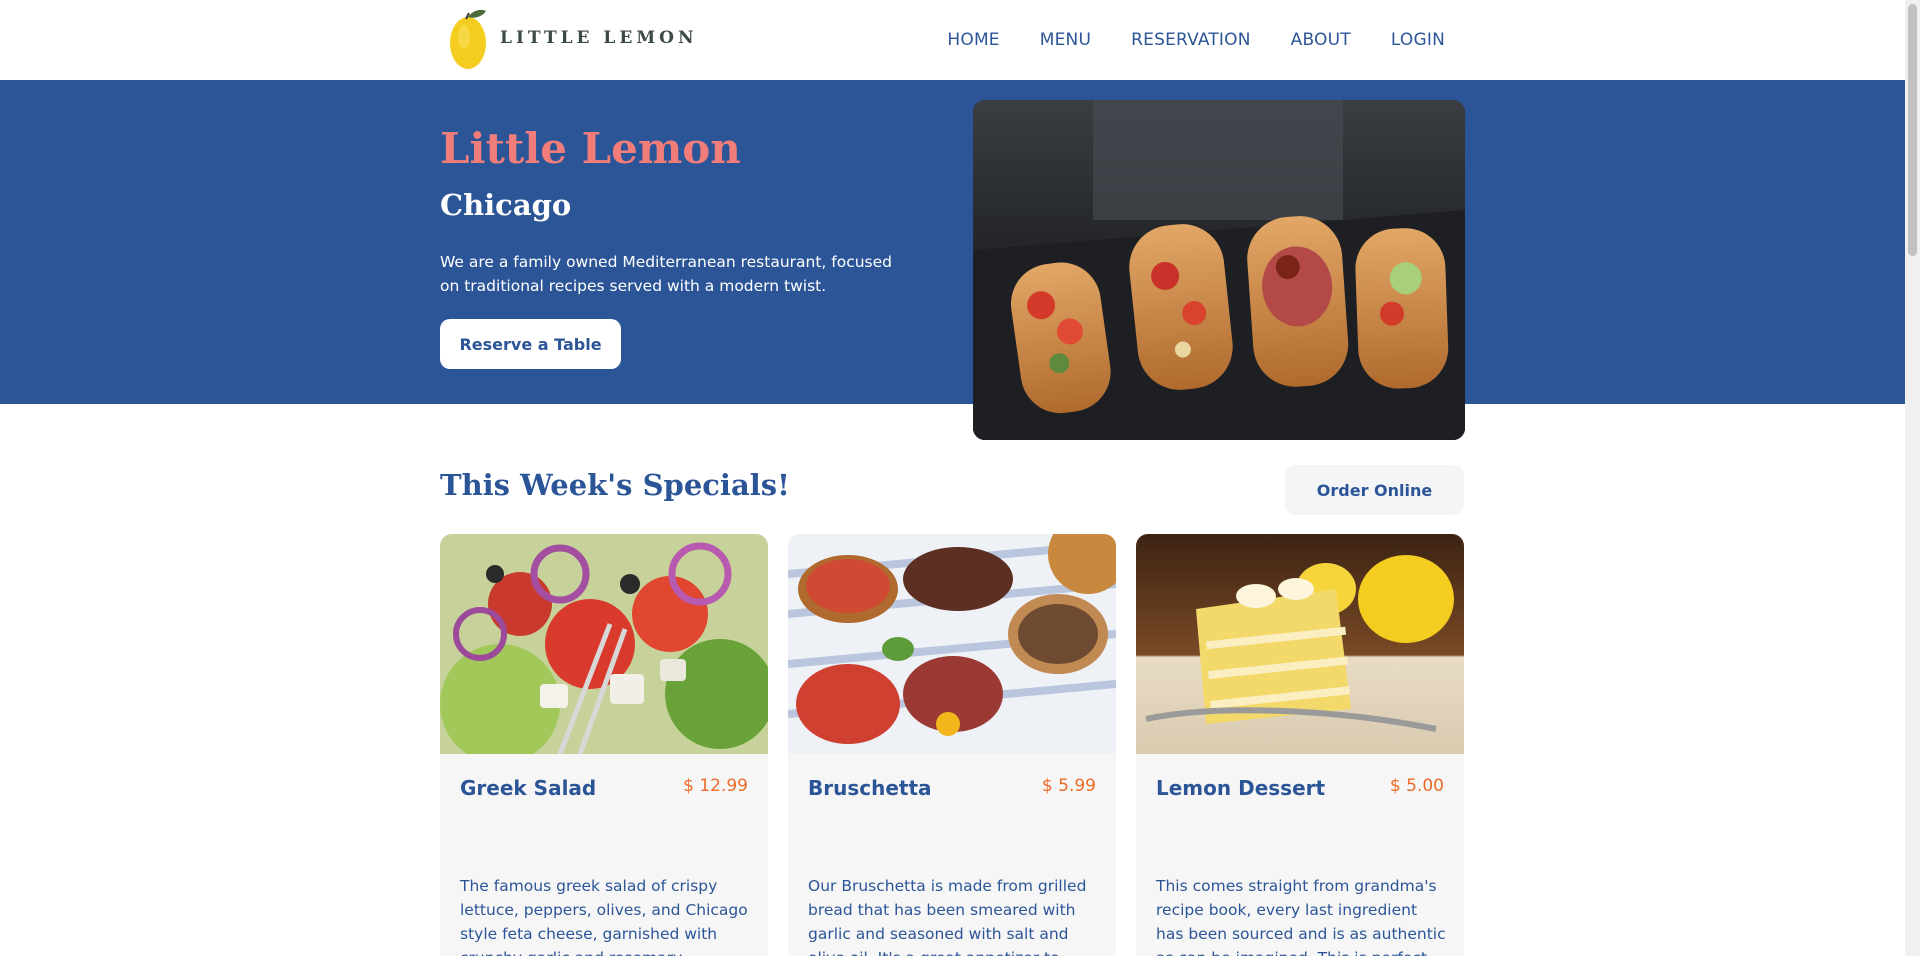 The width and height of the screenshot is (1920, 956). I want to click on hero-image, so click(1219, 270).